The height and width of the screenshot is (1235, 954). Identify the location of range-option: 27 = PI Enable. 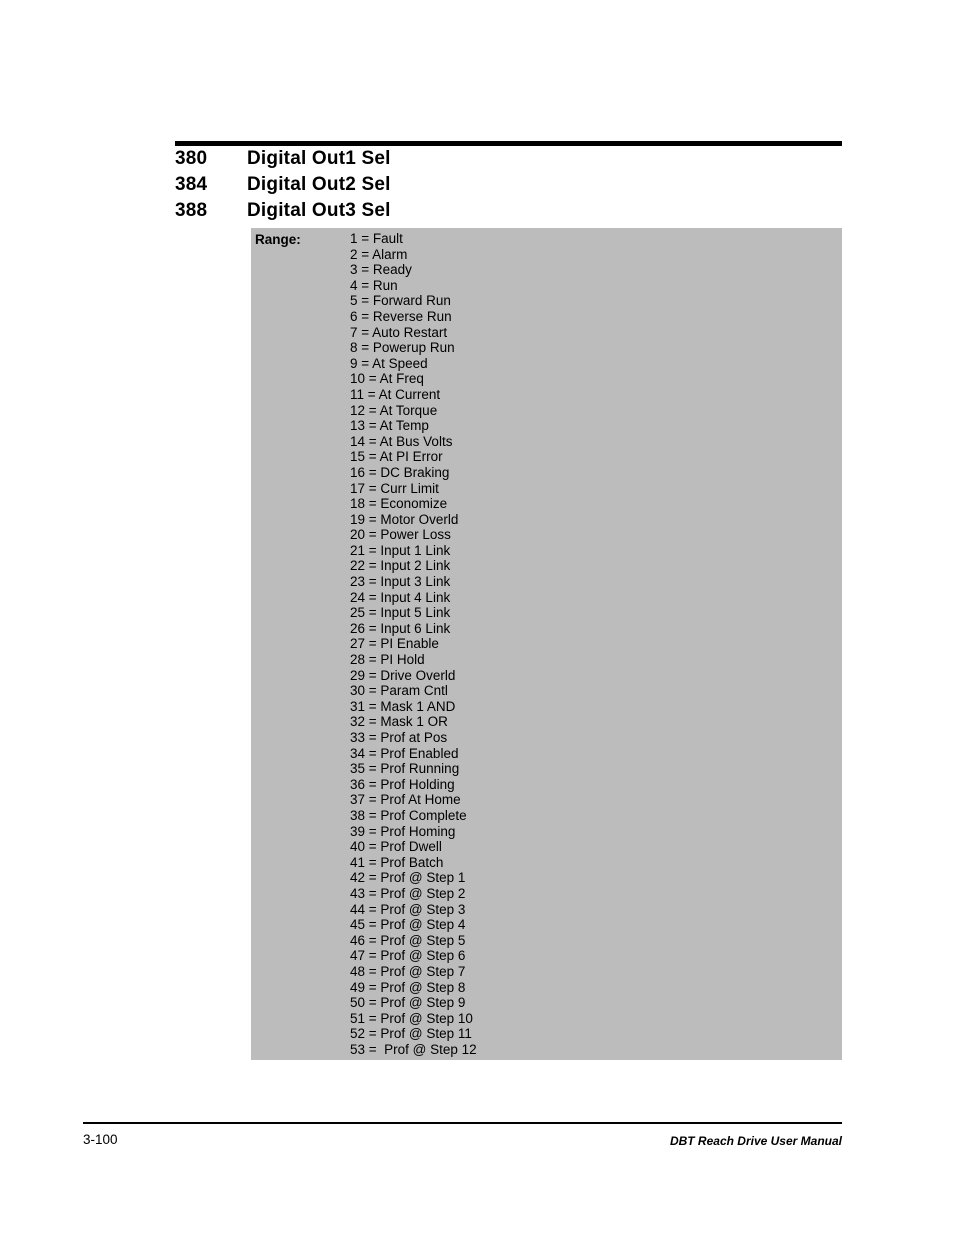
(394, 644).